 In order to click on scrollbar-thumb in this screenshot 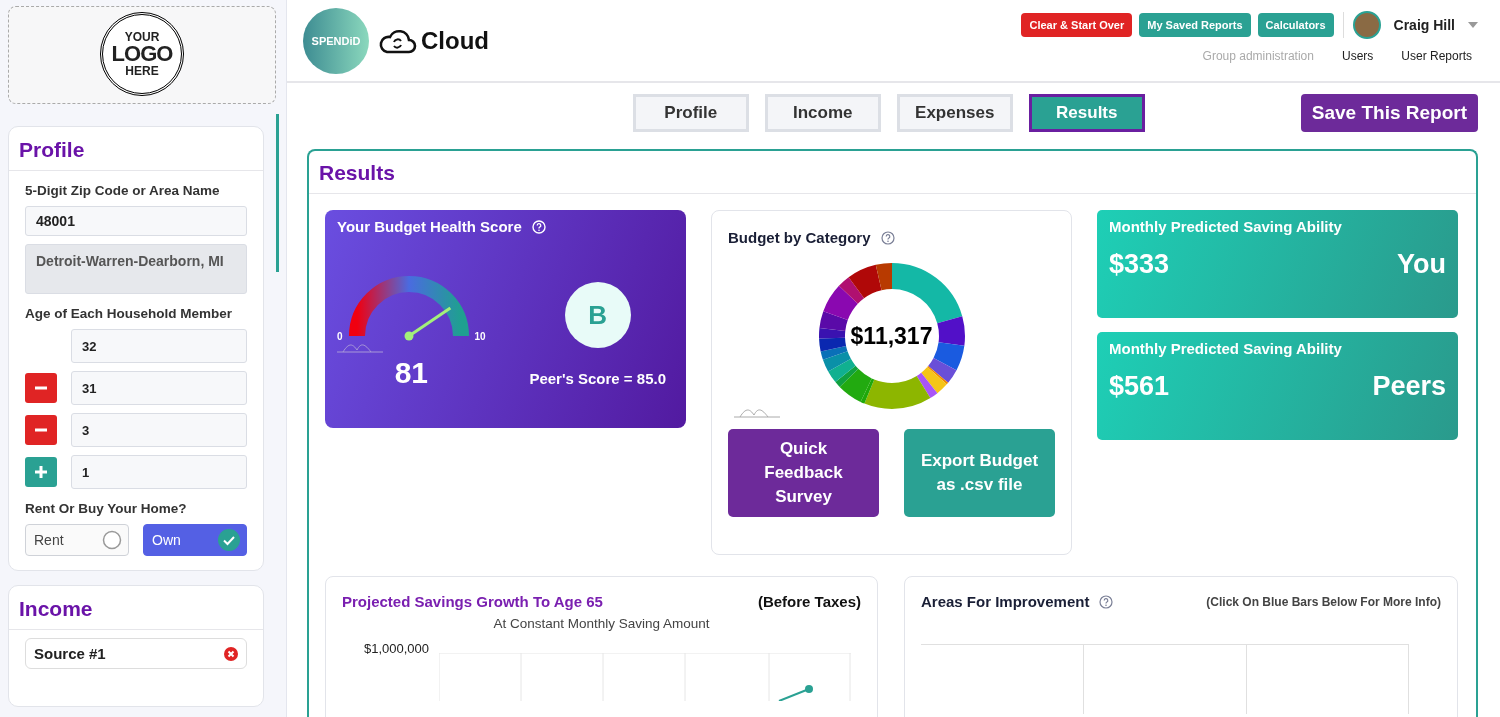, I will do `click(277, 193)`.